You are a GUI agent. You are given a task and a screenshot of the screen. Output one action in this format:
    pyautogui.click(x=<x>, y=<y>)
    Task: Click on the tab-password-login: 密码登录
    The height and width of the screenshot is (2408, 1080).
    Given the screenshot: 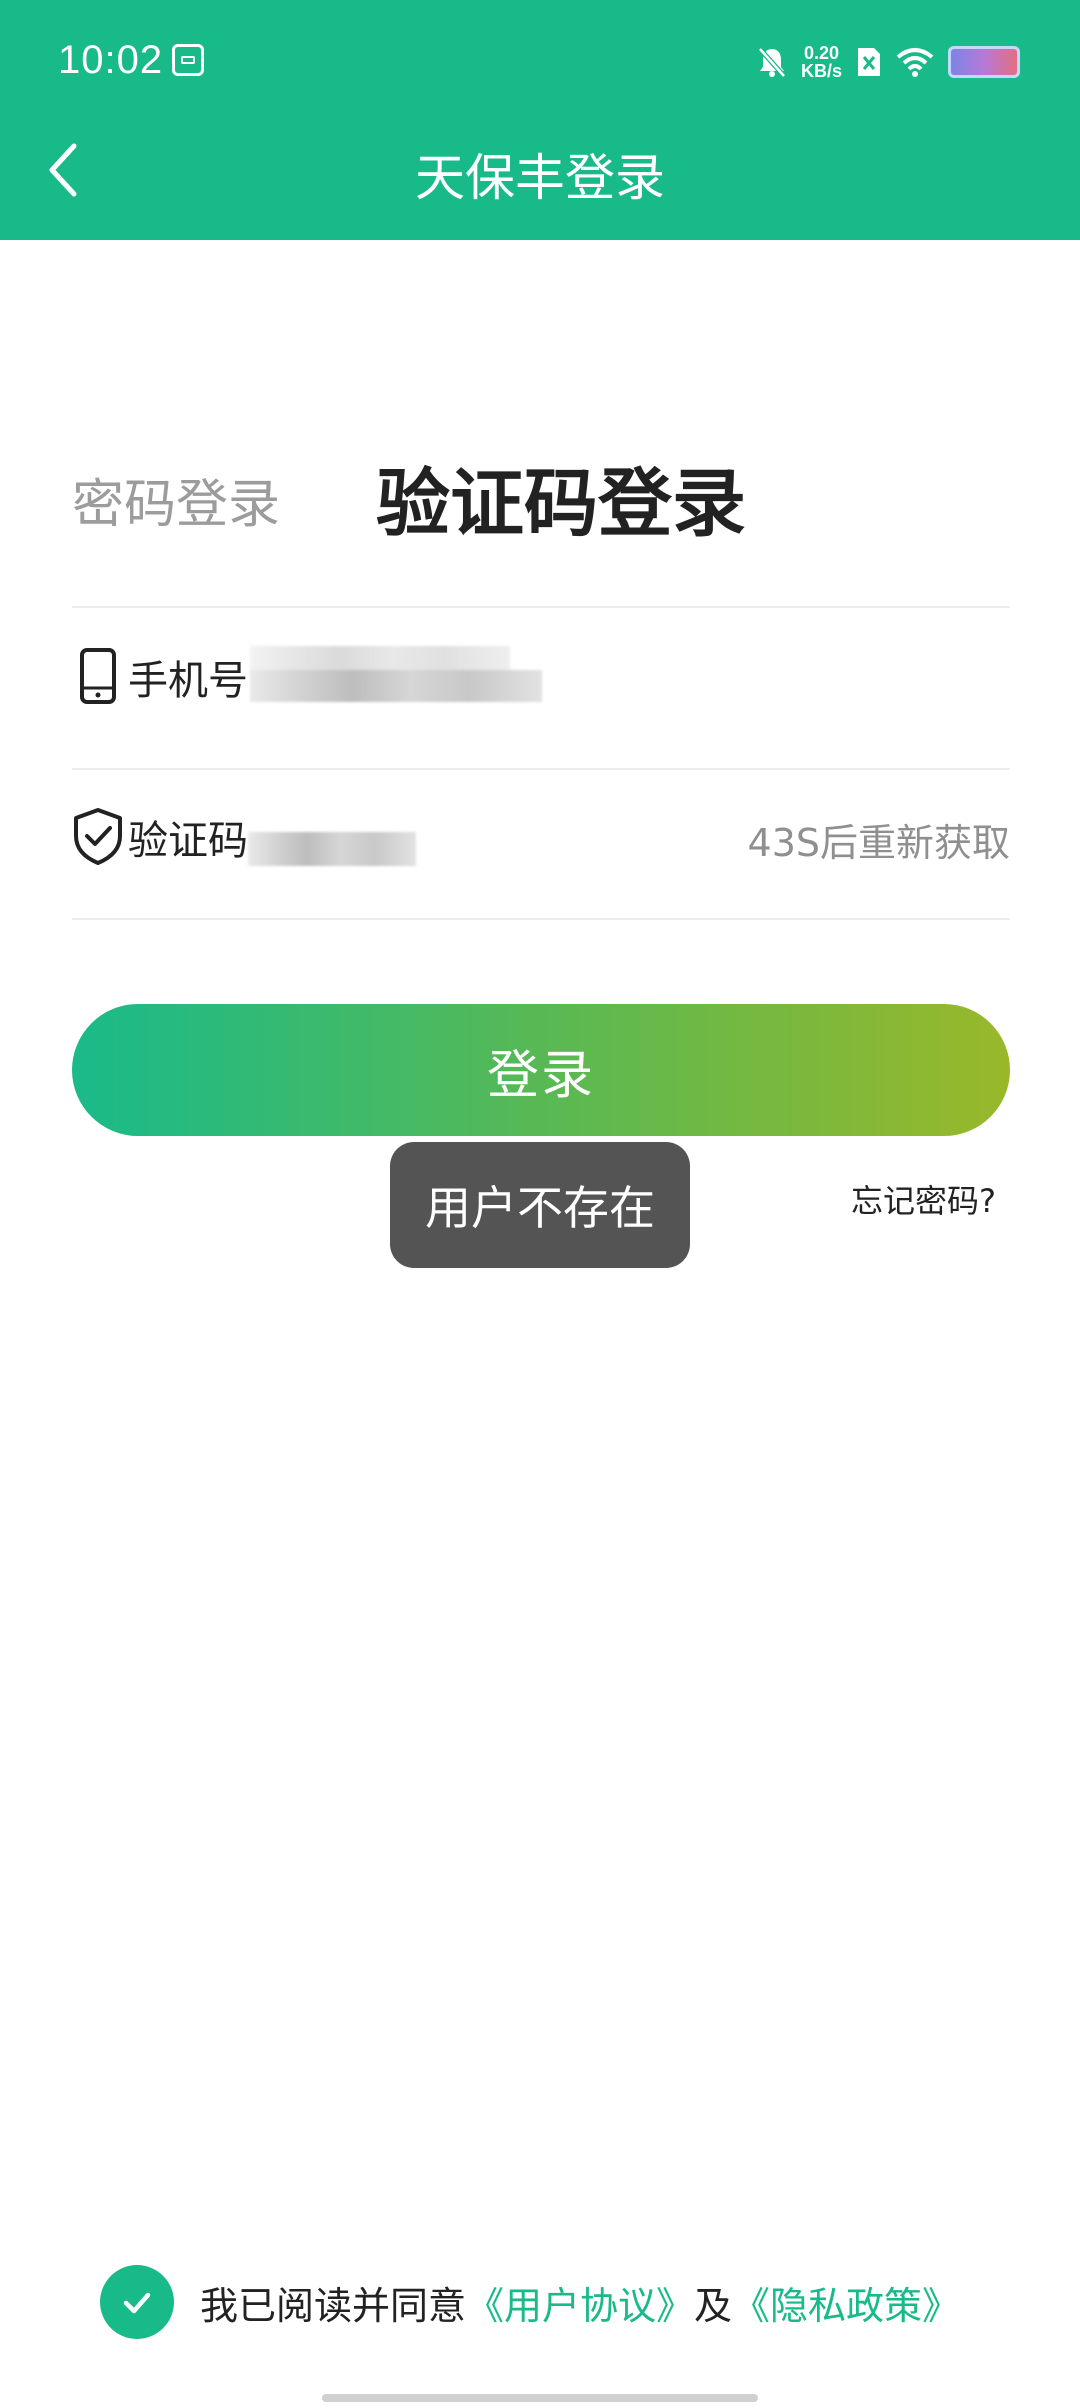 What is the action you would take?
    pyautogui.click(x=176, y=499)
    